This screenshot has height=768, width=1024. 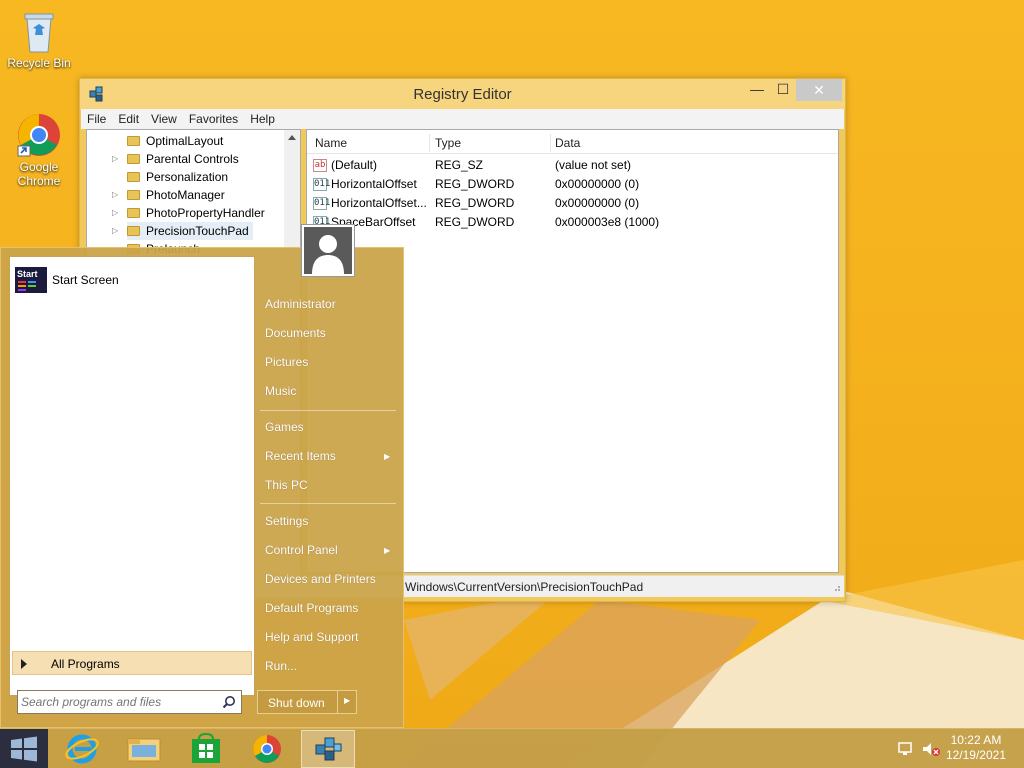 I want to click on menu-edit: Edit, so click(x=128, y=117).